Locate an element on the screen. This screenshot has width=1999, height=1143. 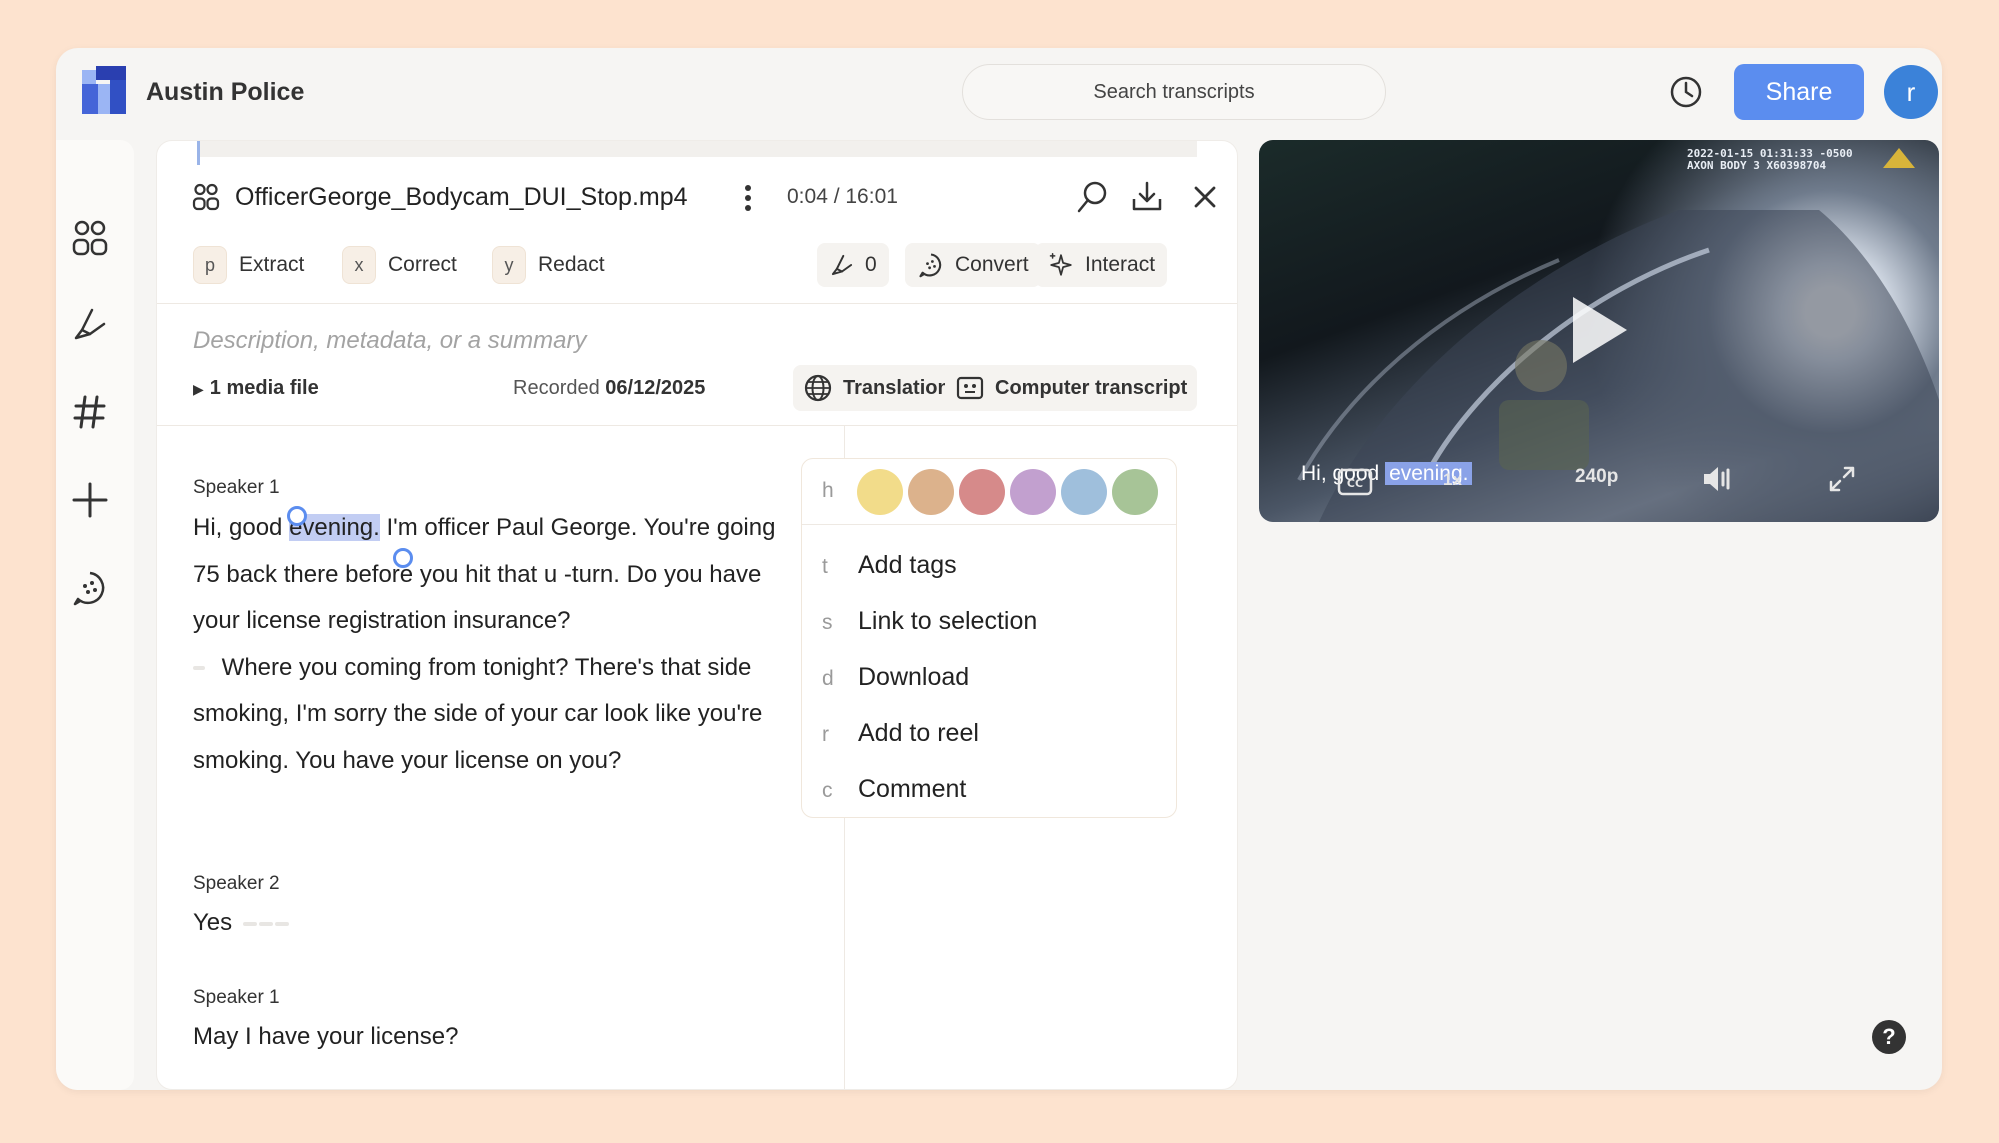
color-swatch-purple is located at coordinates (1033, 492).